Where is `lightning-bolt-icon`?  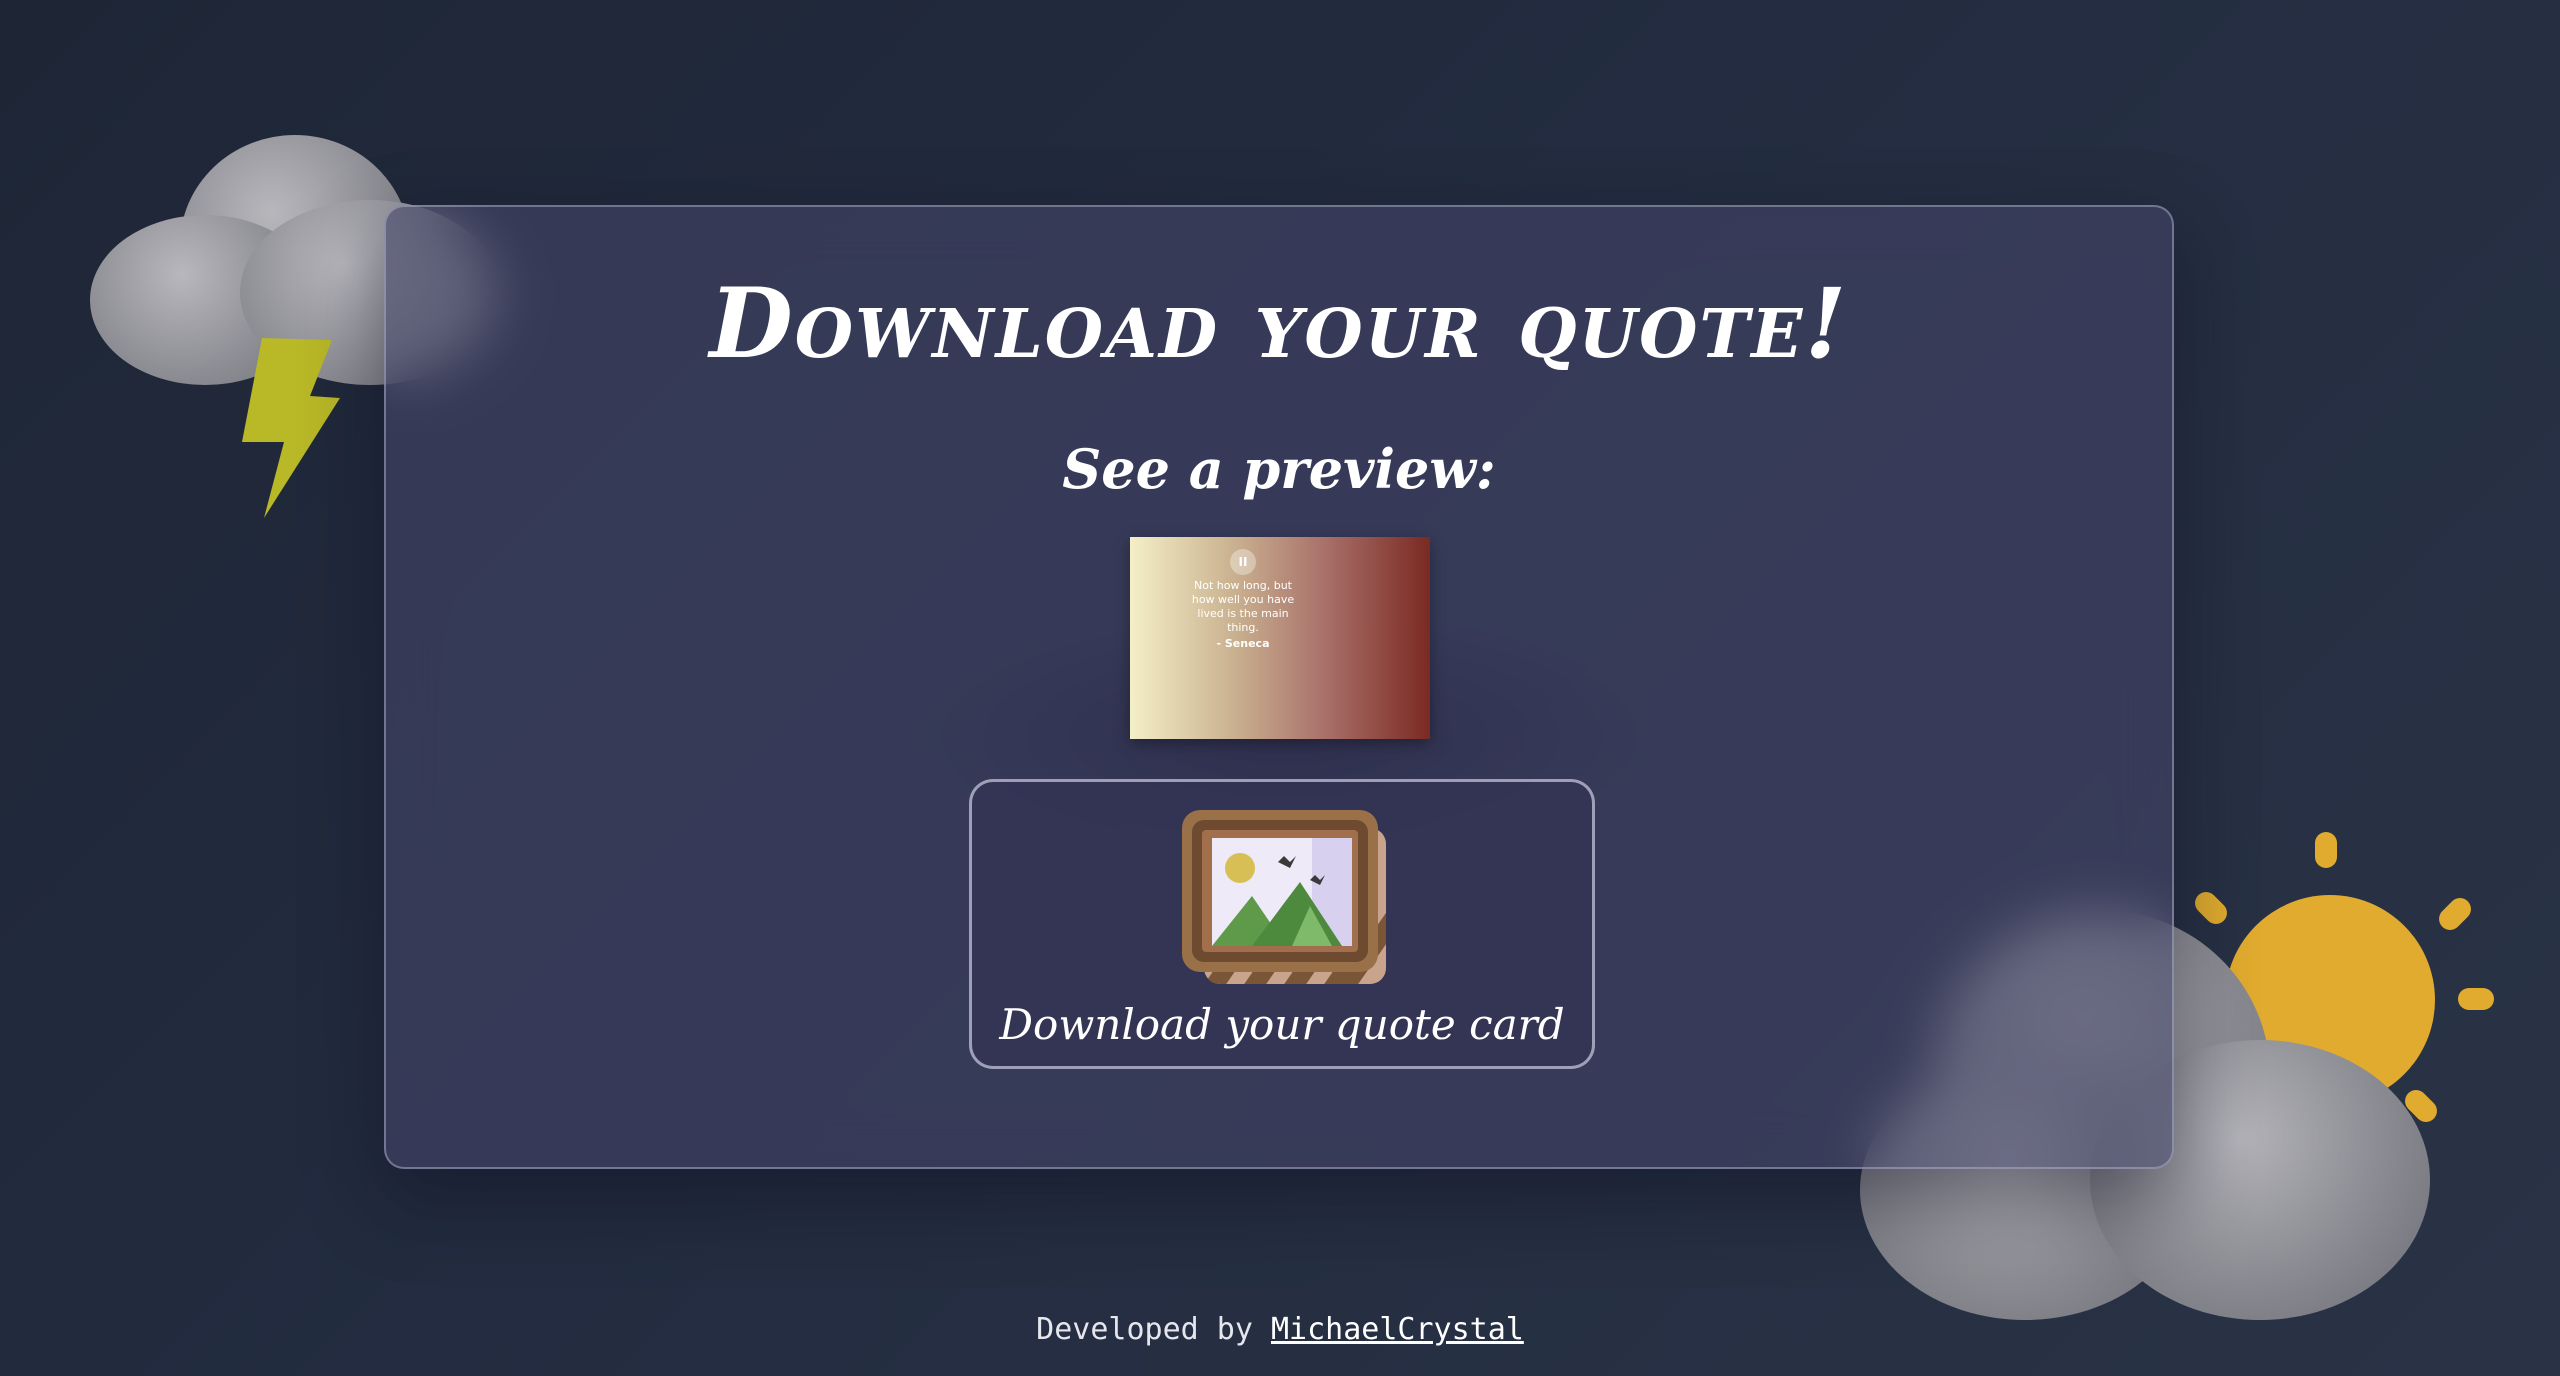 lightning-bolt-icon is located at coordinates (291, 428).